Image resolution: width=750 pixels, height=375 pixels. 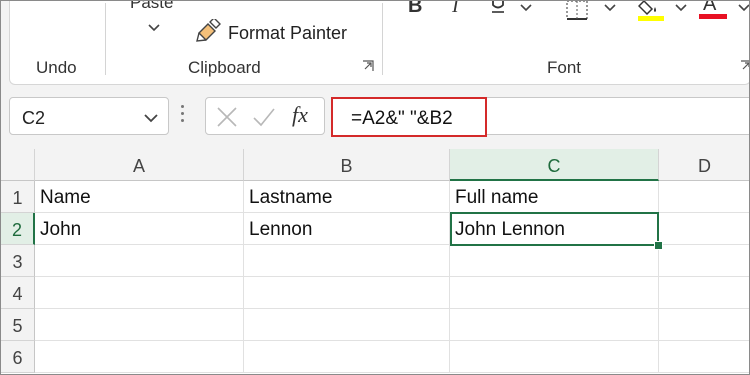 What do you see at coordinates (455, 9) in the screenshot?
I see `italic-button: I` at bounding box center [455, 9].